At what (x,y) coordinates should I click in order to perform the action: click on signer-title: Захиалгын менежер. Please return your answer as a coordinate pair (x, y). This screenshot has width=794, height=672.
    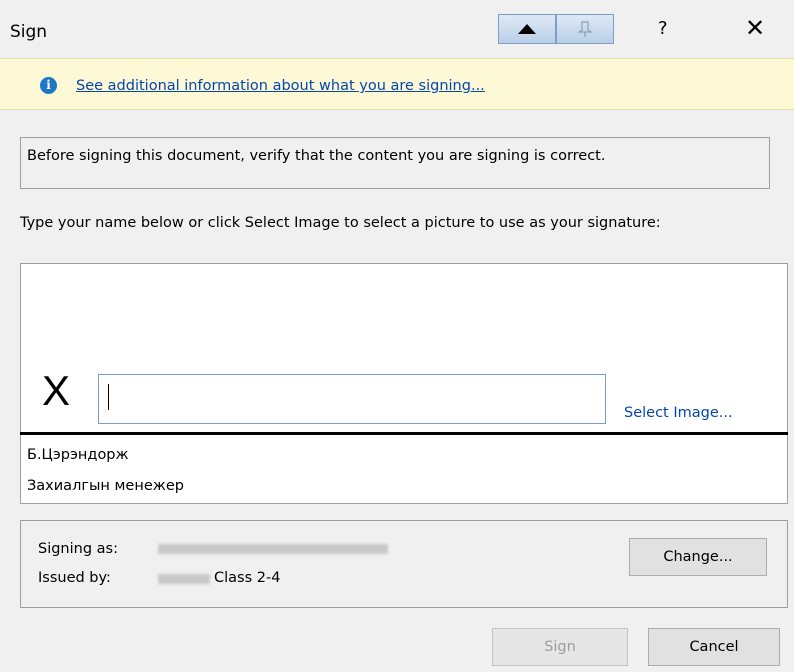
    Looking at the image, I should click on (105, 486).